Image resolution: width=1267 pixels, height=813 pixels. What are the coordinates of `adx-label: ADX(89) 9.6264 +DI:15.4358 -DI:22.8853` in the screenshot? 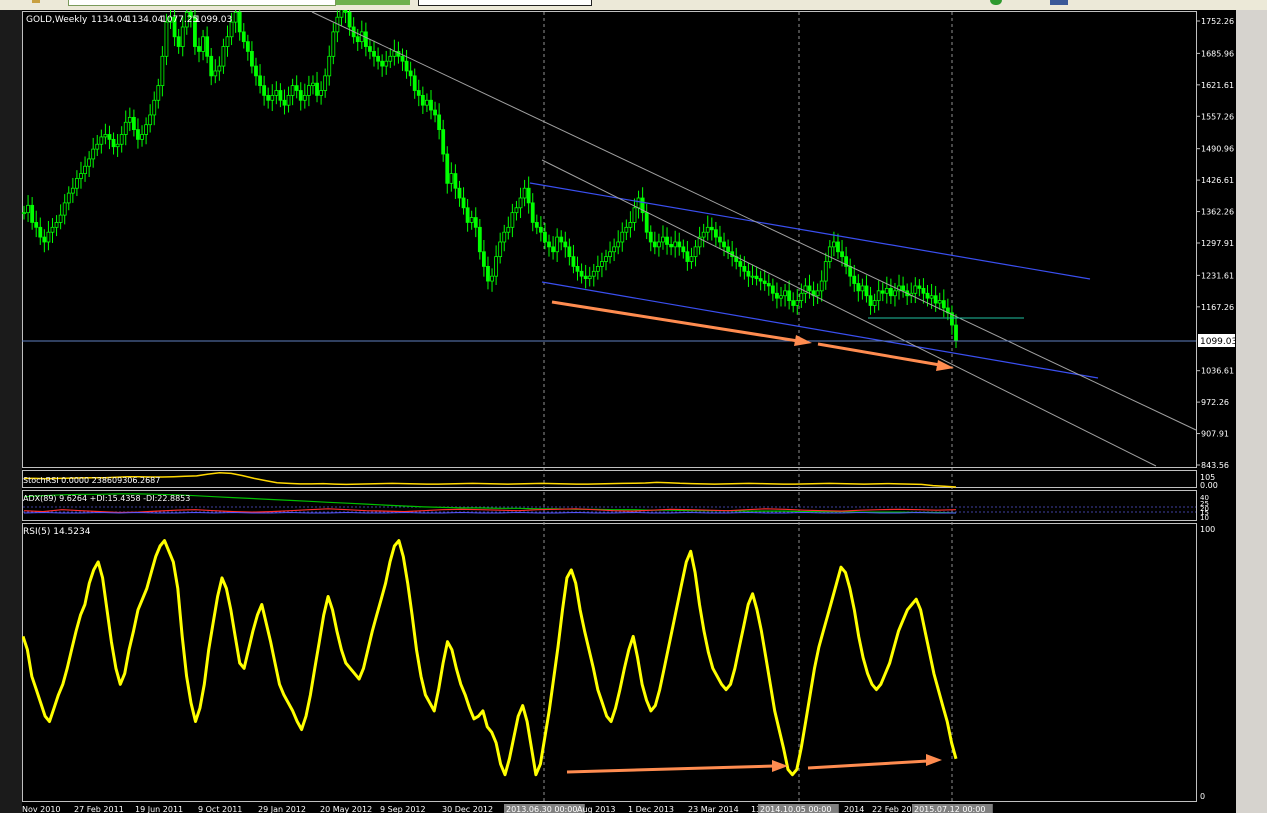 It's located at (106, 498).